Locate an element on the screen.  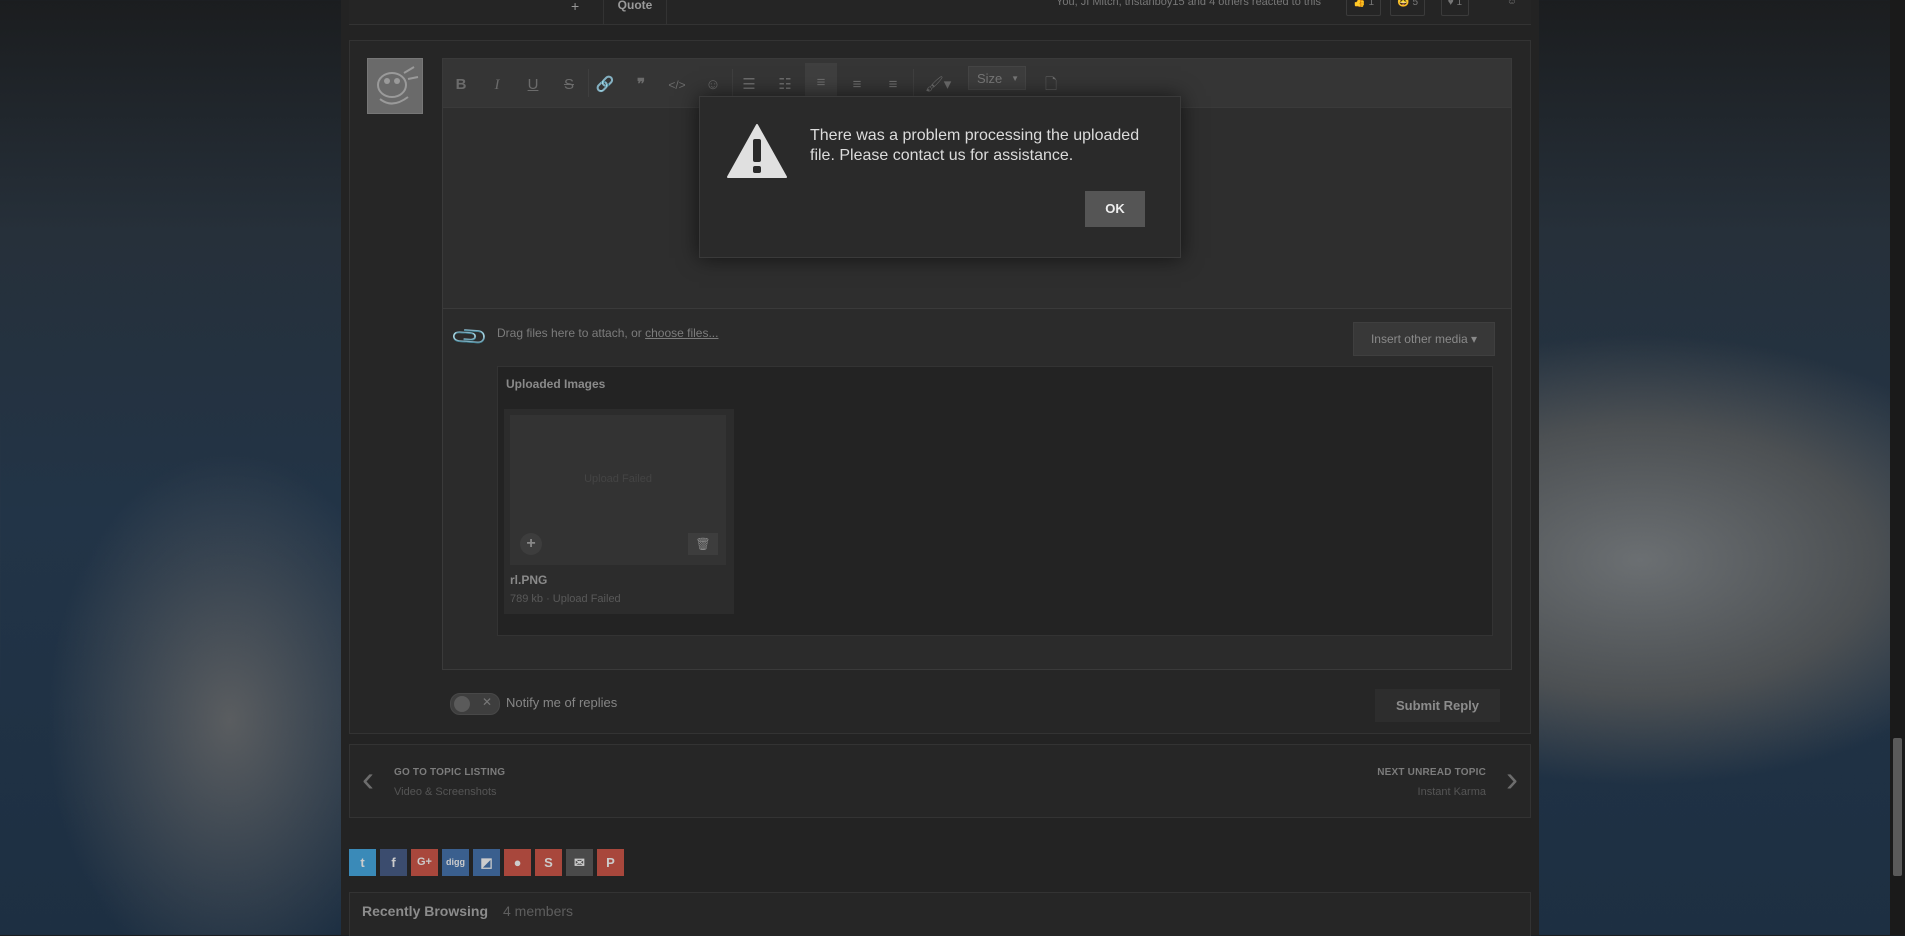
submit-reply-button: Submit Reply is located at coordinates (1437, 705).